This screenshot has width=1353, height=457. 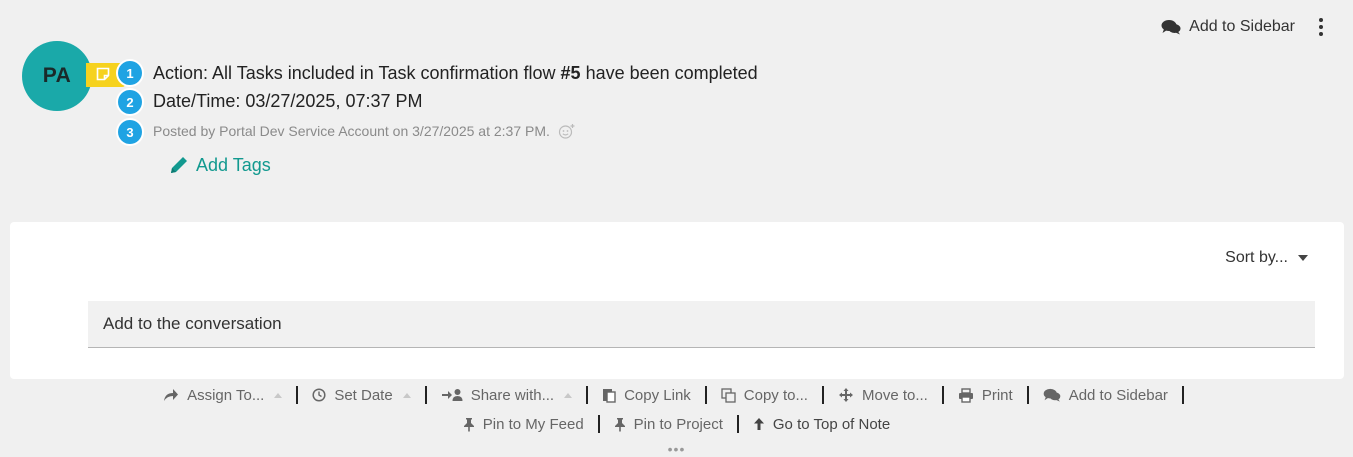 What do you see at coordinates (130, 132) in the screenshot?
I see `step-badge-3: 3` at bounding box center [130, 132].